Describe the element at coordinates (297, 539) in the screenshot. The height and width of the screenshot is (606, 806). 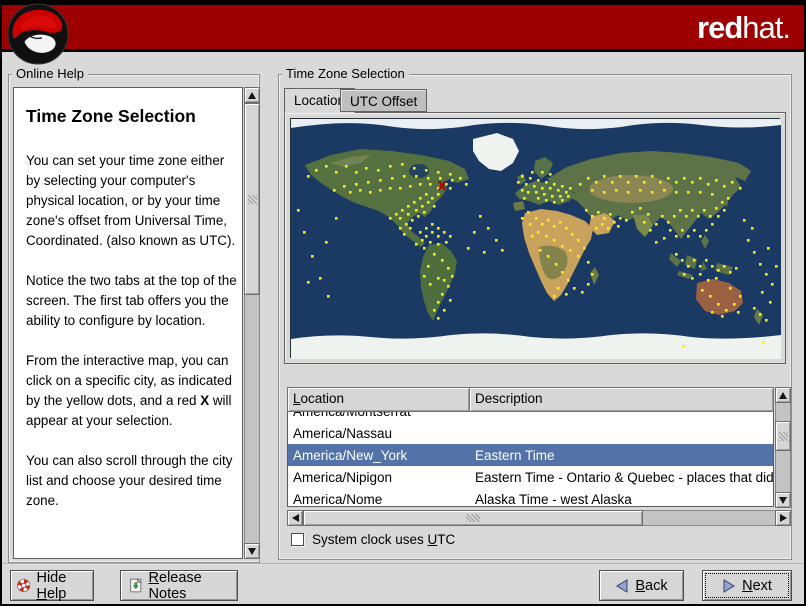
I see `system-clock-utc-checkbox` at that location.